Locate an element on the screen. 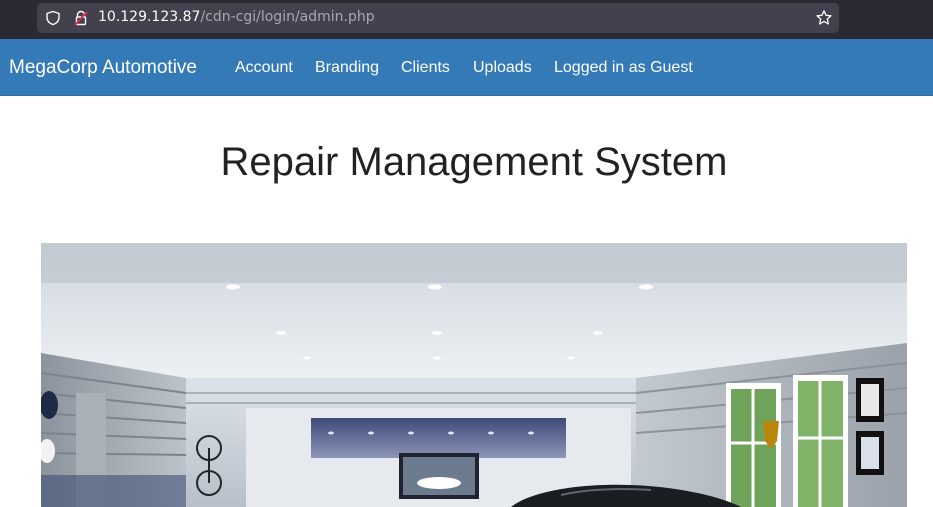  nav-item-logged-in-status: Logged in as Guest is located at coordinates (623, 68).